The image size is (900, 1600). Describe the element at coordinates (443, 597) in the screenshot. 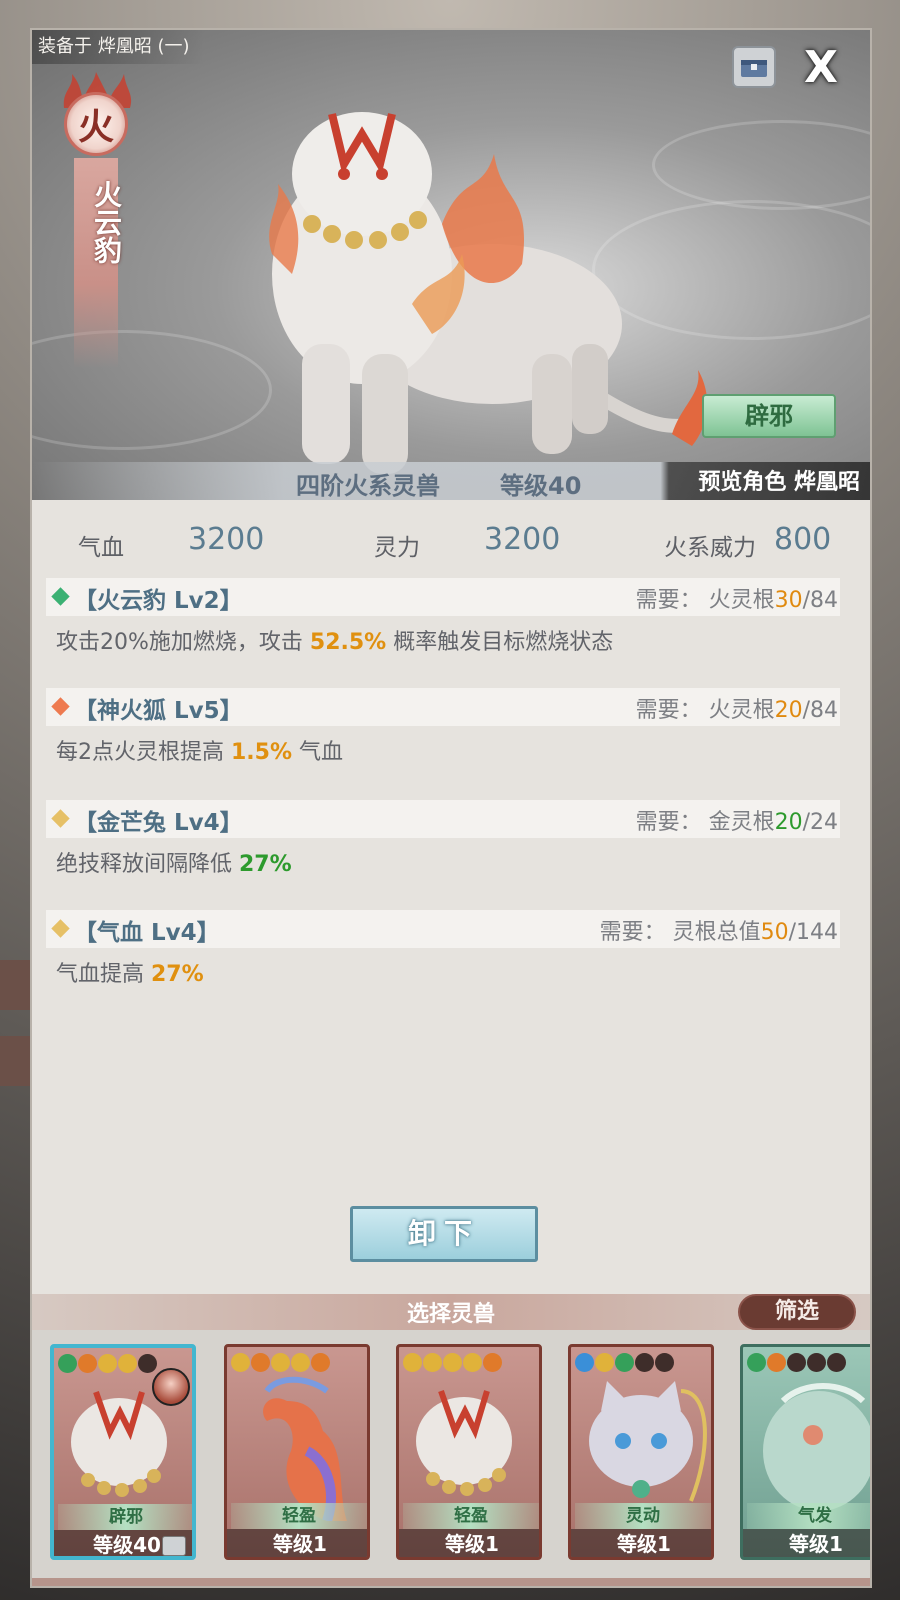

I see `skill-header: 【火云豹 Lv2】 需要： 火灵根30/84` at that location.